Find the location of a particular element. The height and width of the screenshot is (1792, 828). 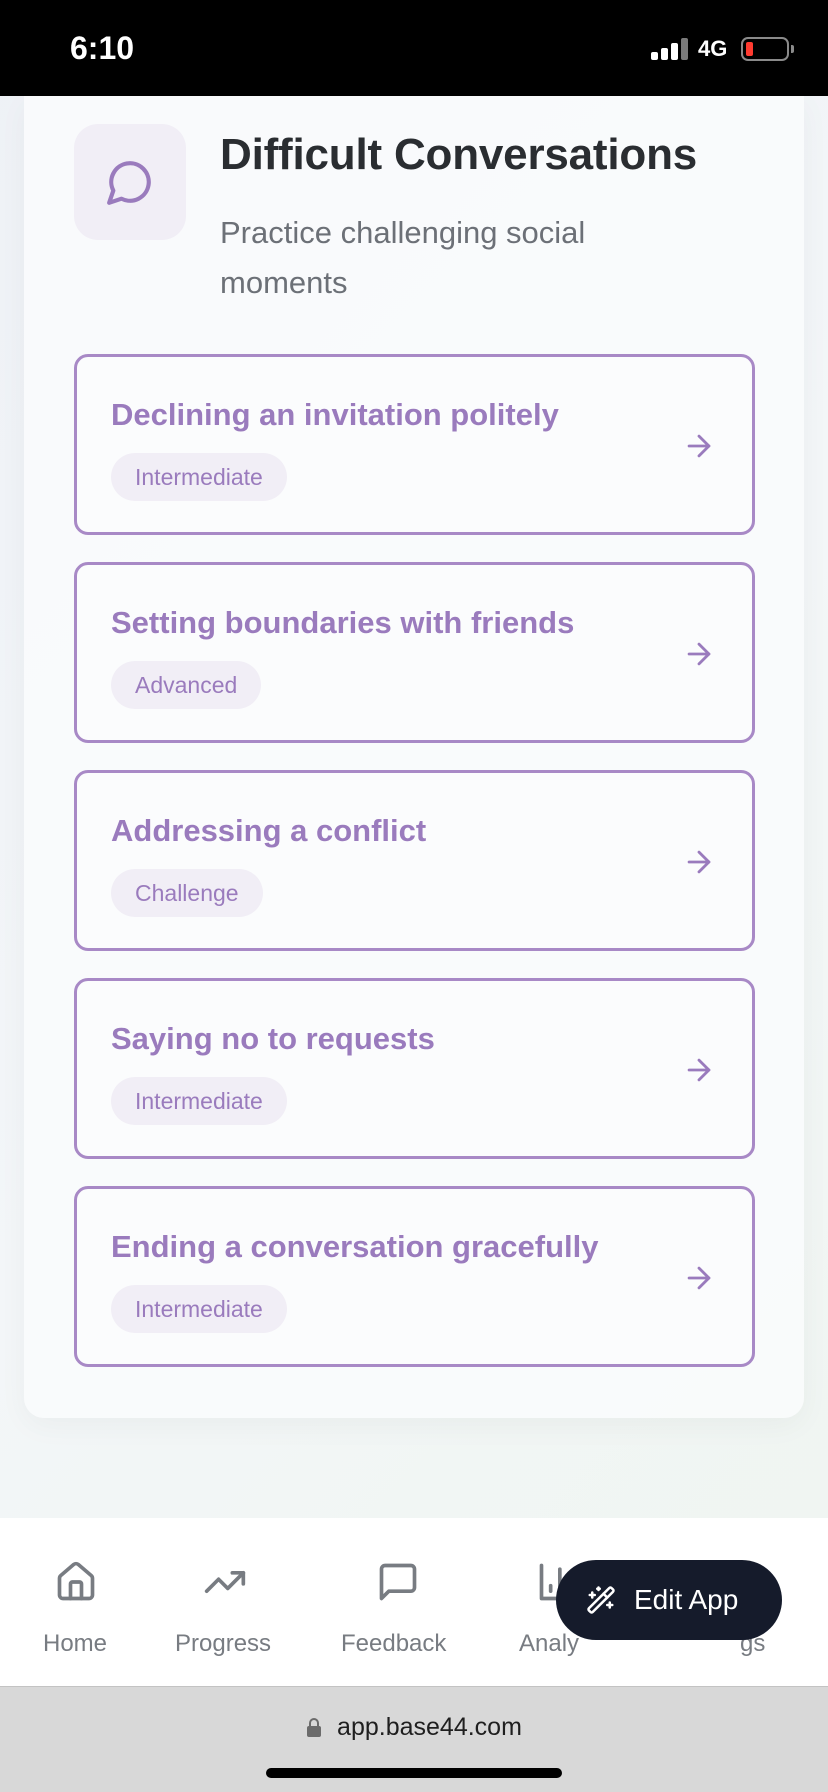

page-title: Difficult Conversations is located at coordinates (459, 154).